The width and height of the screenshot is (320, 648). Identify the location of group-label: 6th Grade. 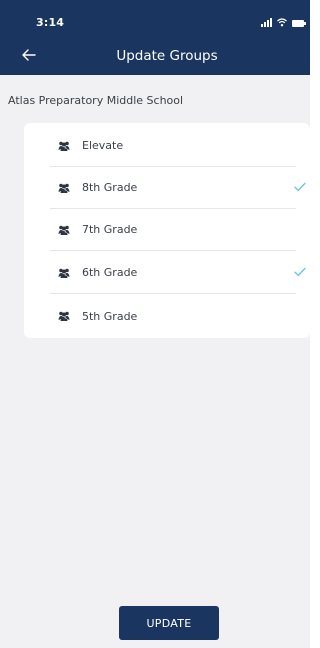
(110, 272).